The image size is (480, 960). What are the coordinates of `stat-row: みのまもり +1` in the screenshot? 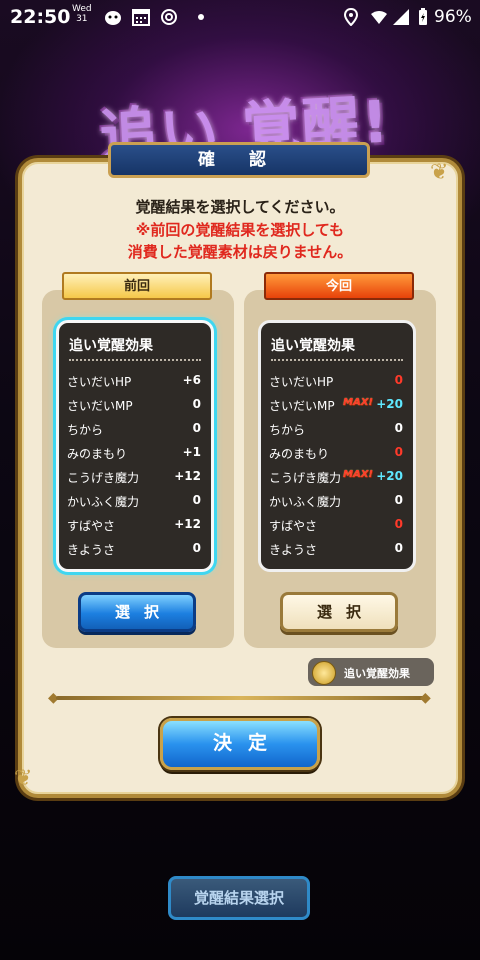 It's located at (134, 456).